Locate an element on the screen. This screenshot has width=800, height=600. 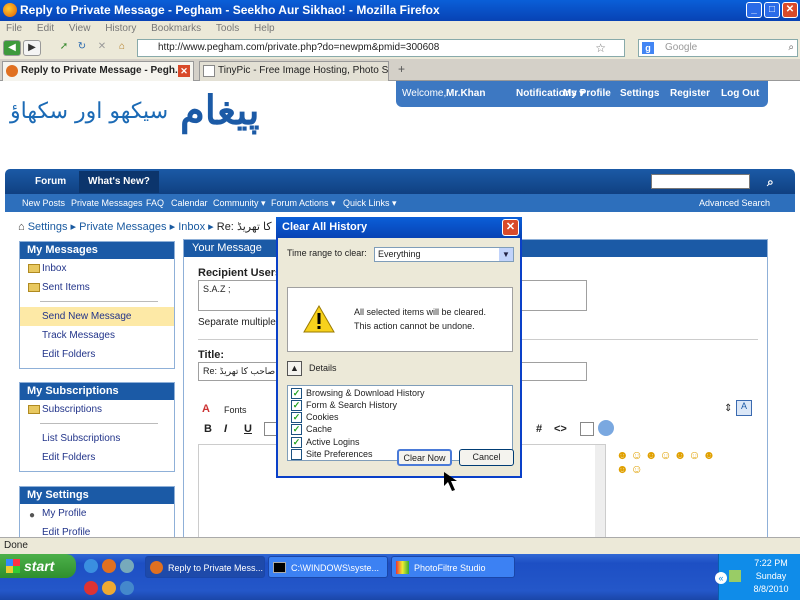
sidebar-item-track-messages: Track Messages is located at coordinates (97, 335).